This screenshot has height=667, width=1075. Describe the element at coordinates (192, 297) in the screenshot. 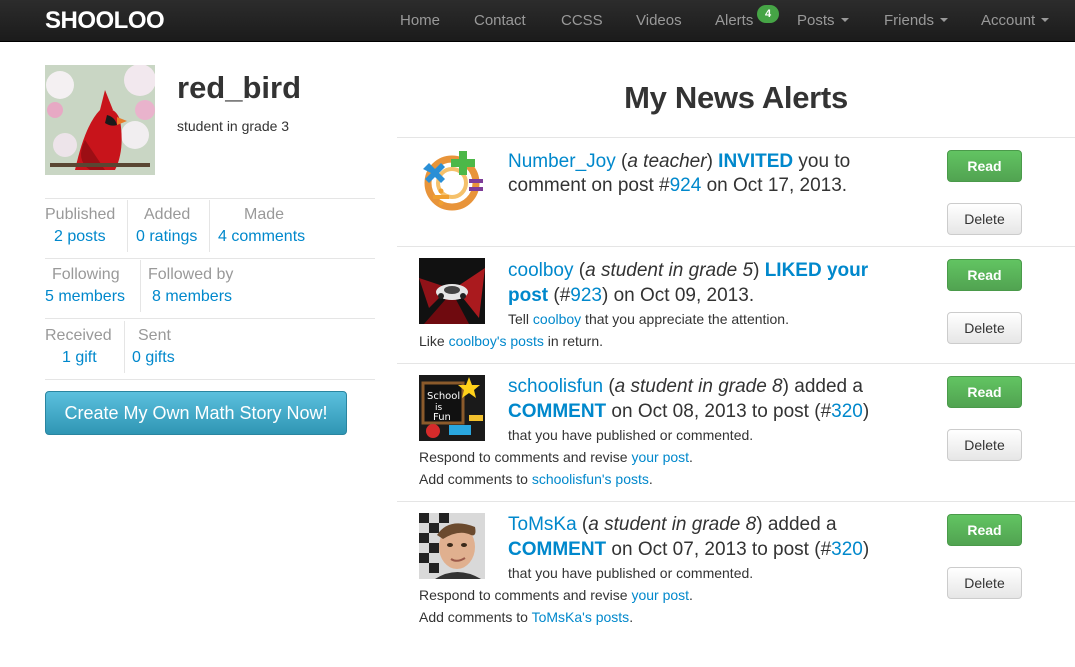

I see `followed-by-value-link: 8 members` at that location.